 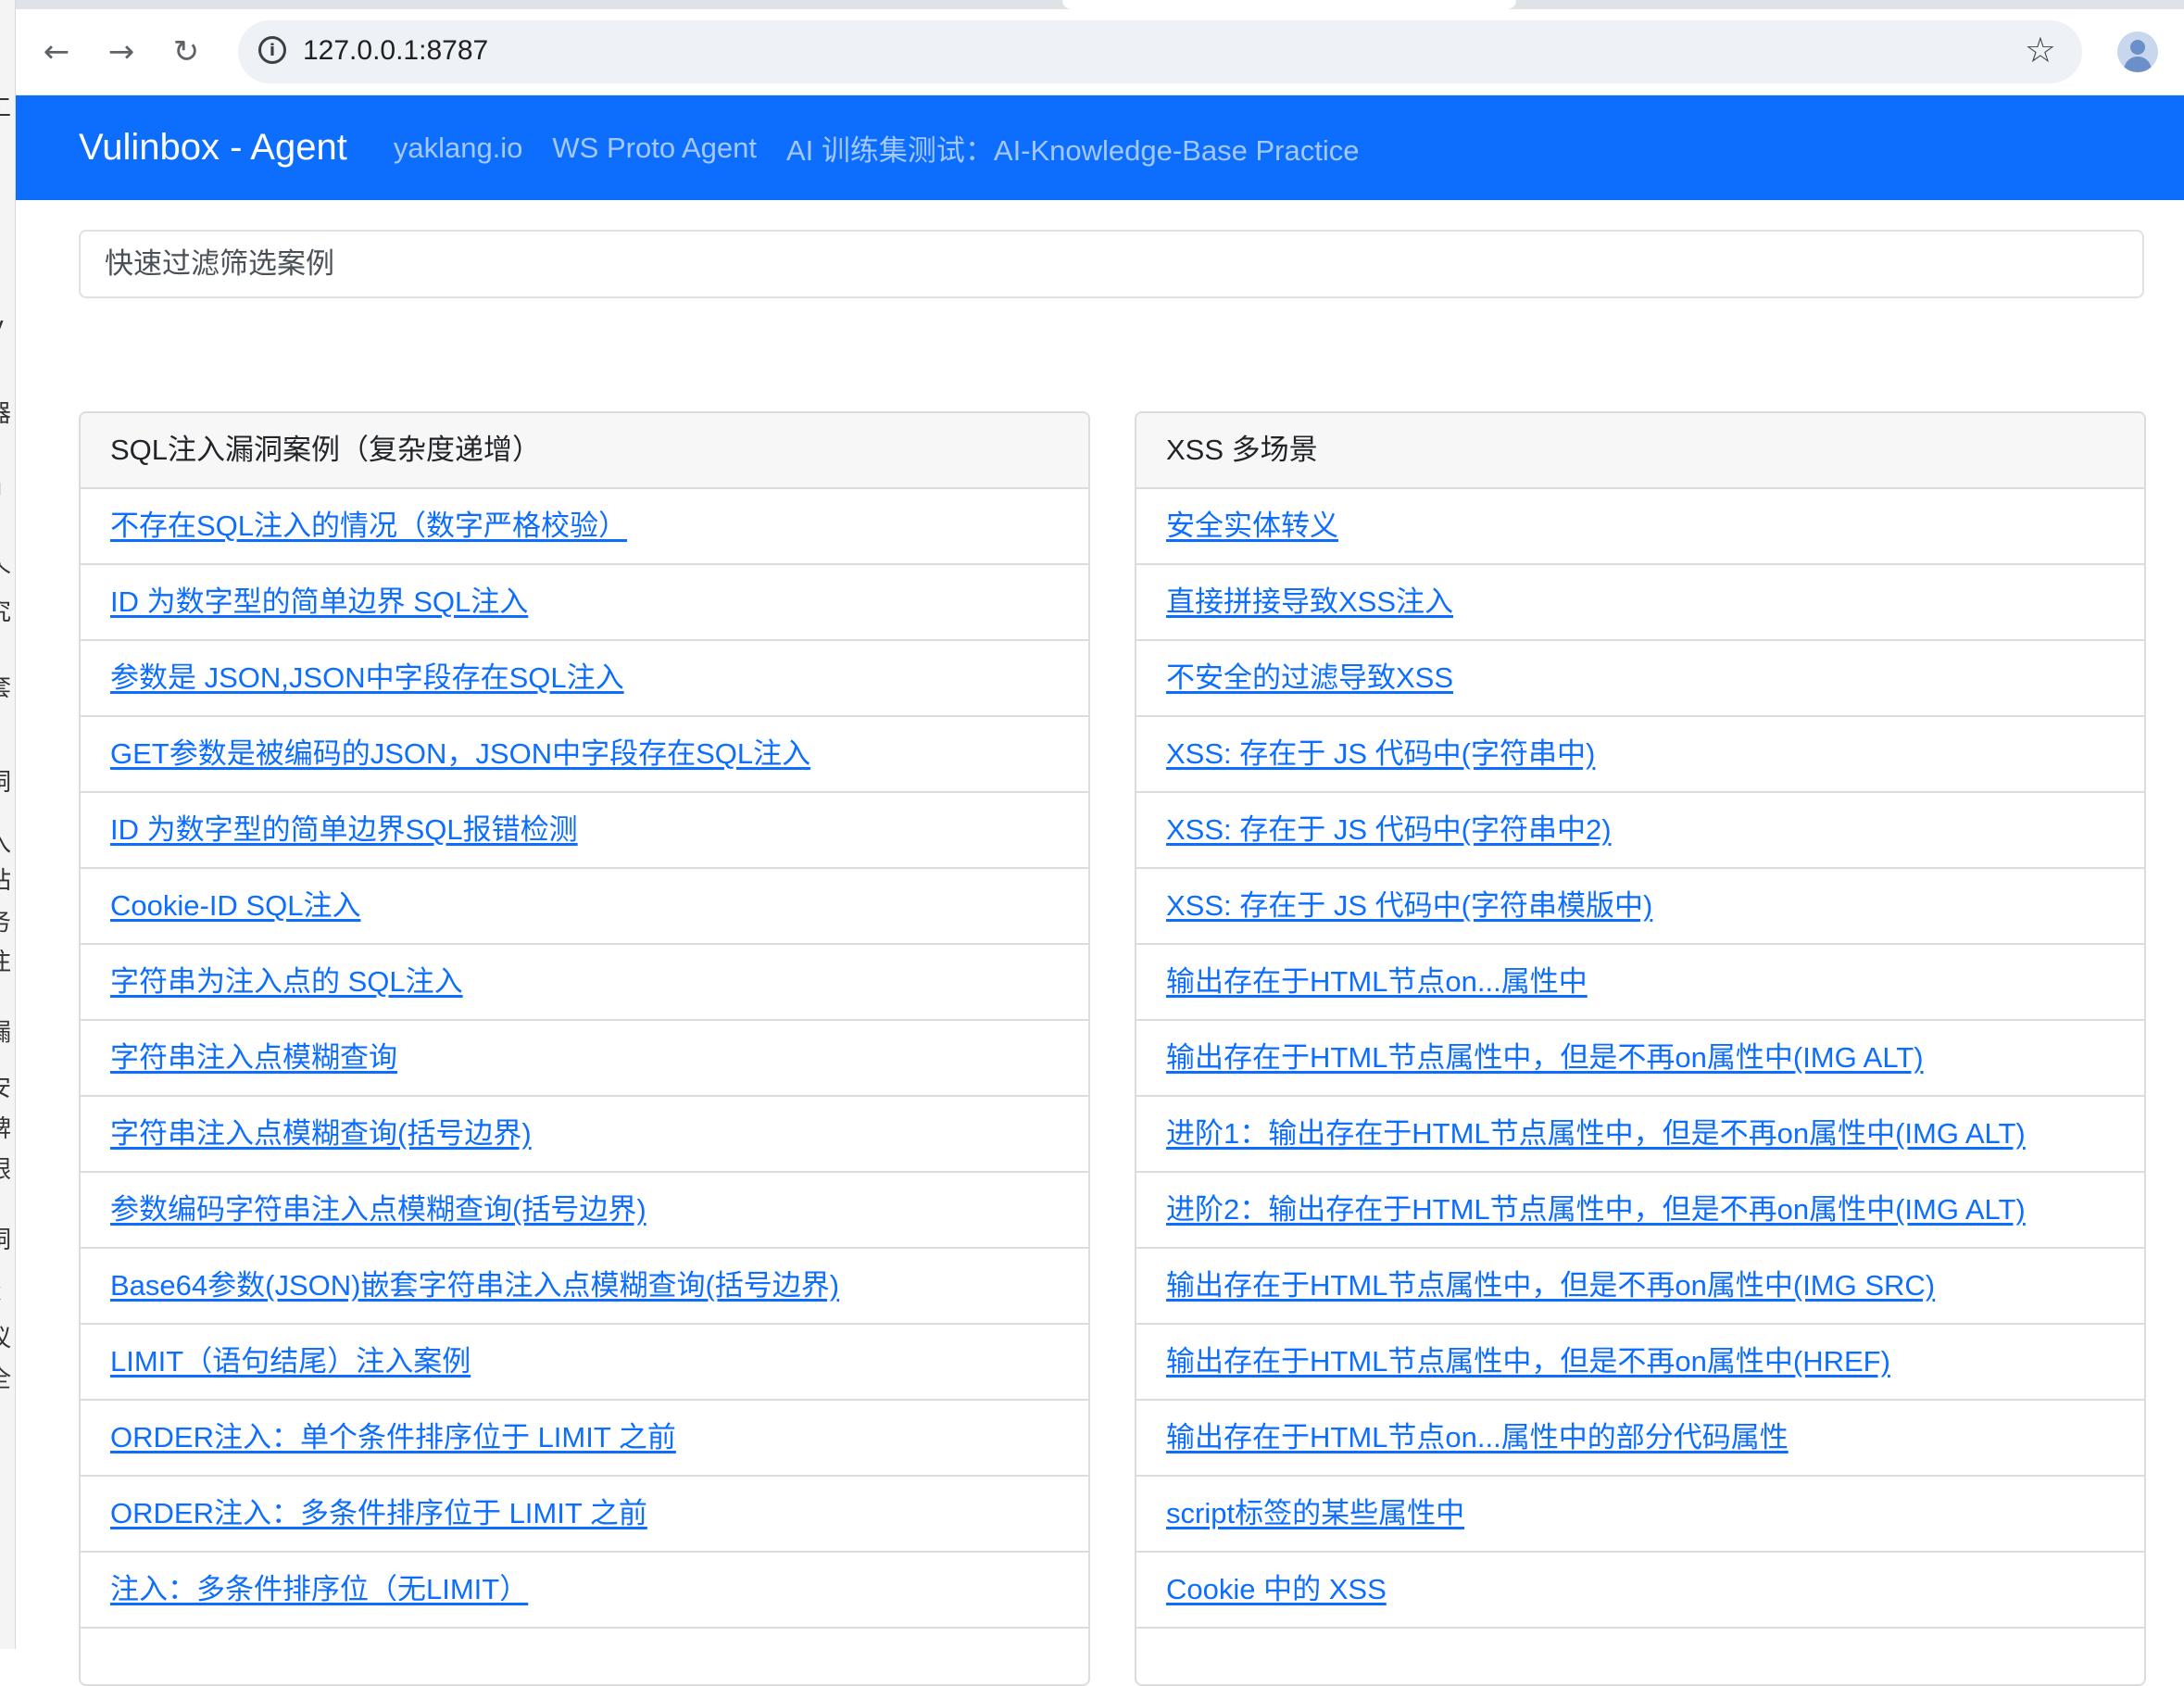 What do you see at coordinates (8, 825) in the screenshot?
I see `background-window-edge: 工 V 器 g 个 究 套 洞 入 站 务 注 漏 安 牌 跟 洞 k 议 全` at bounding box center [8, 825].